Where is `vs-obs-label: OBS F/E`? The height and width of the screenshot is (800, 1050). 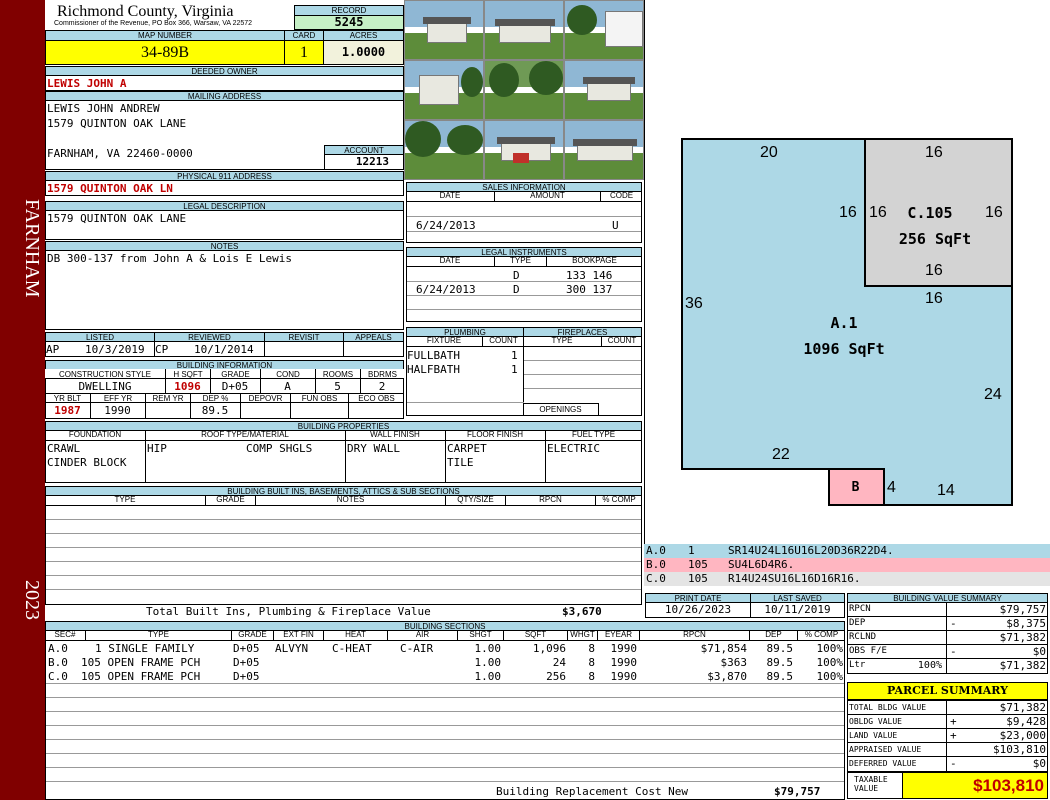
vs-obs-label: OBS F/E is located at coordinates (868, 651).